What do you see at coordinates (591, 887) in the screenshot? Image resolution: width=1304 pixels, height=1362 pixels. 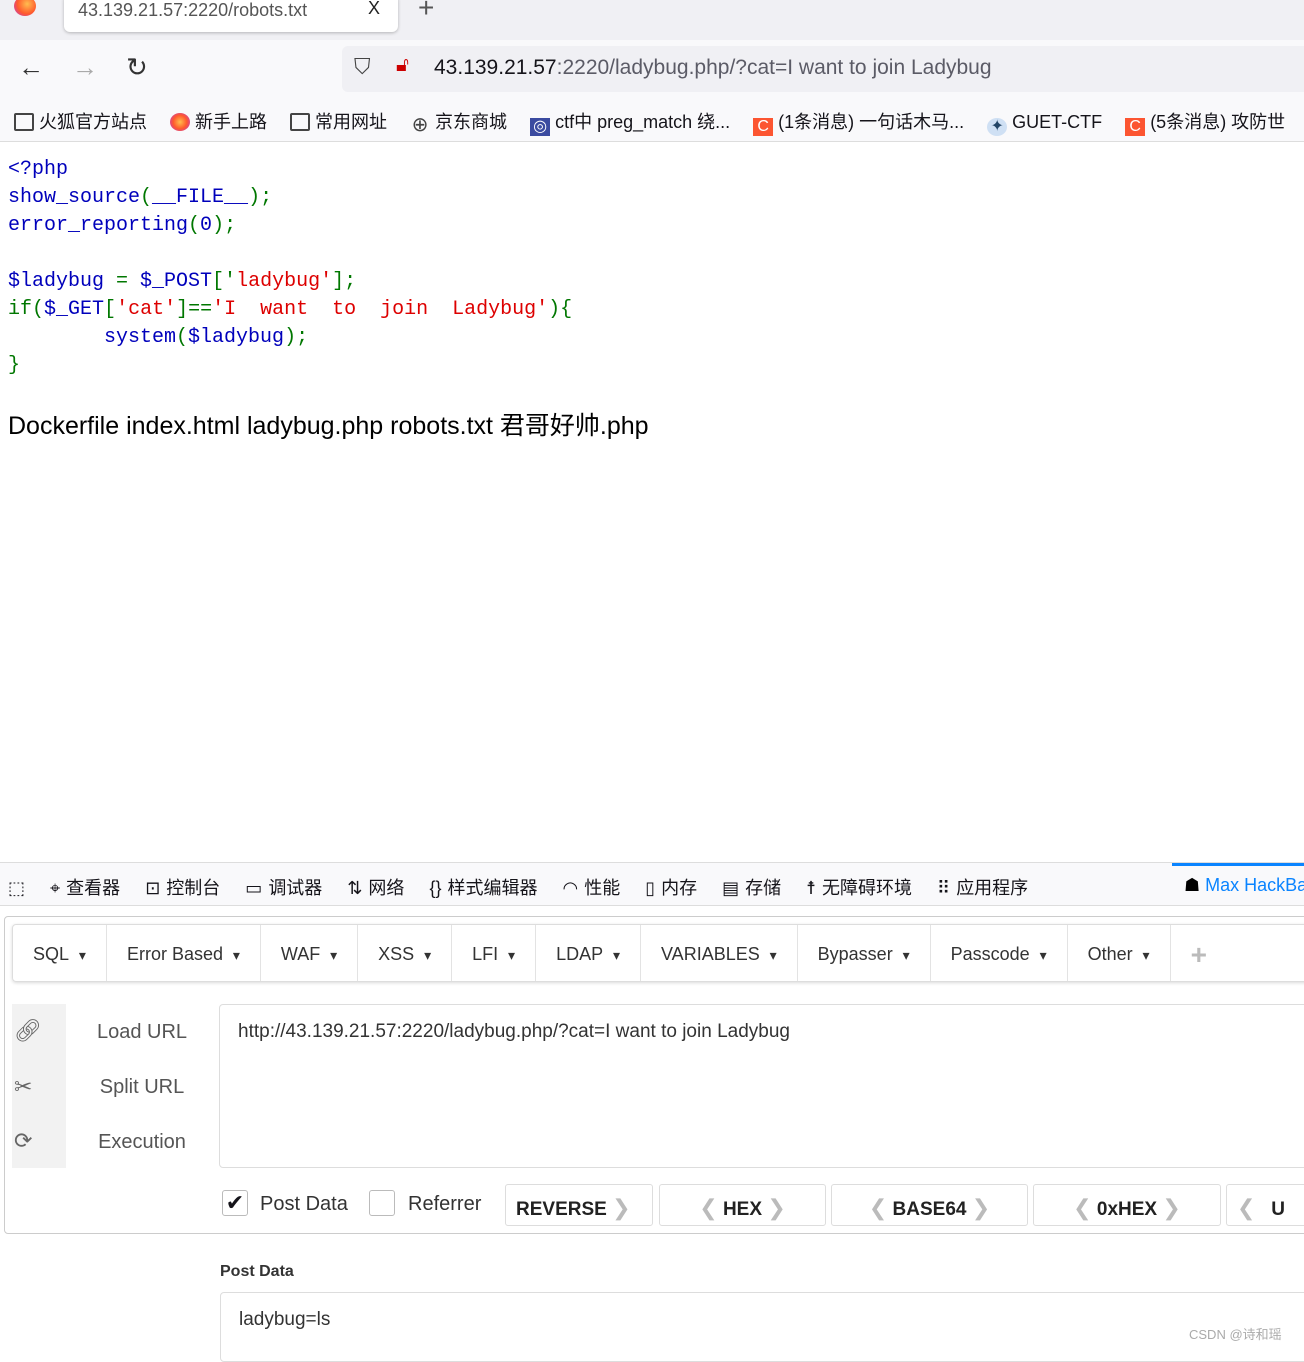 I see `devtools-tab-performance: ◠ 性能` at bounding box center [591, 887].